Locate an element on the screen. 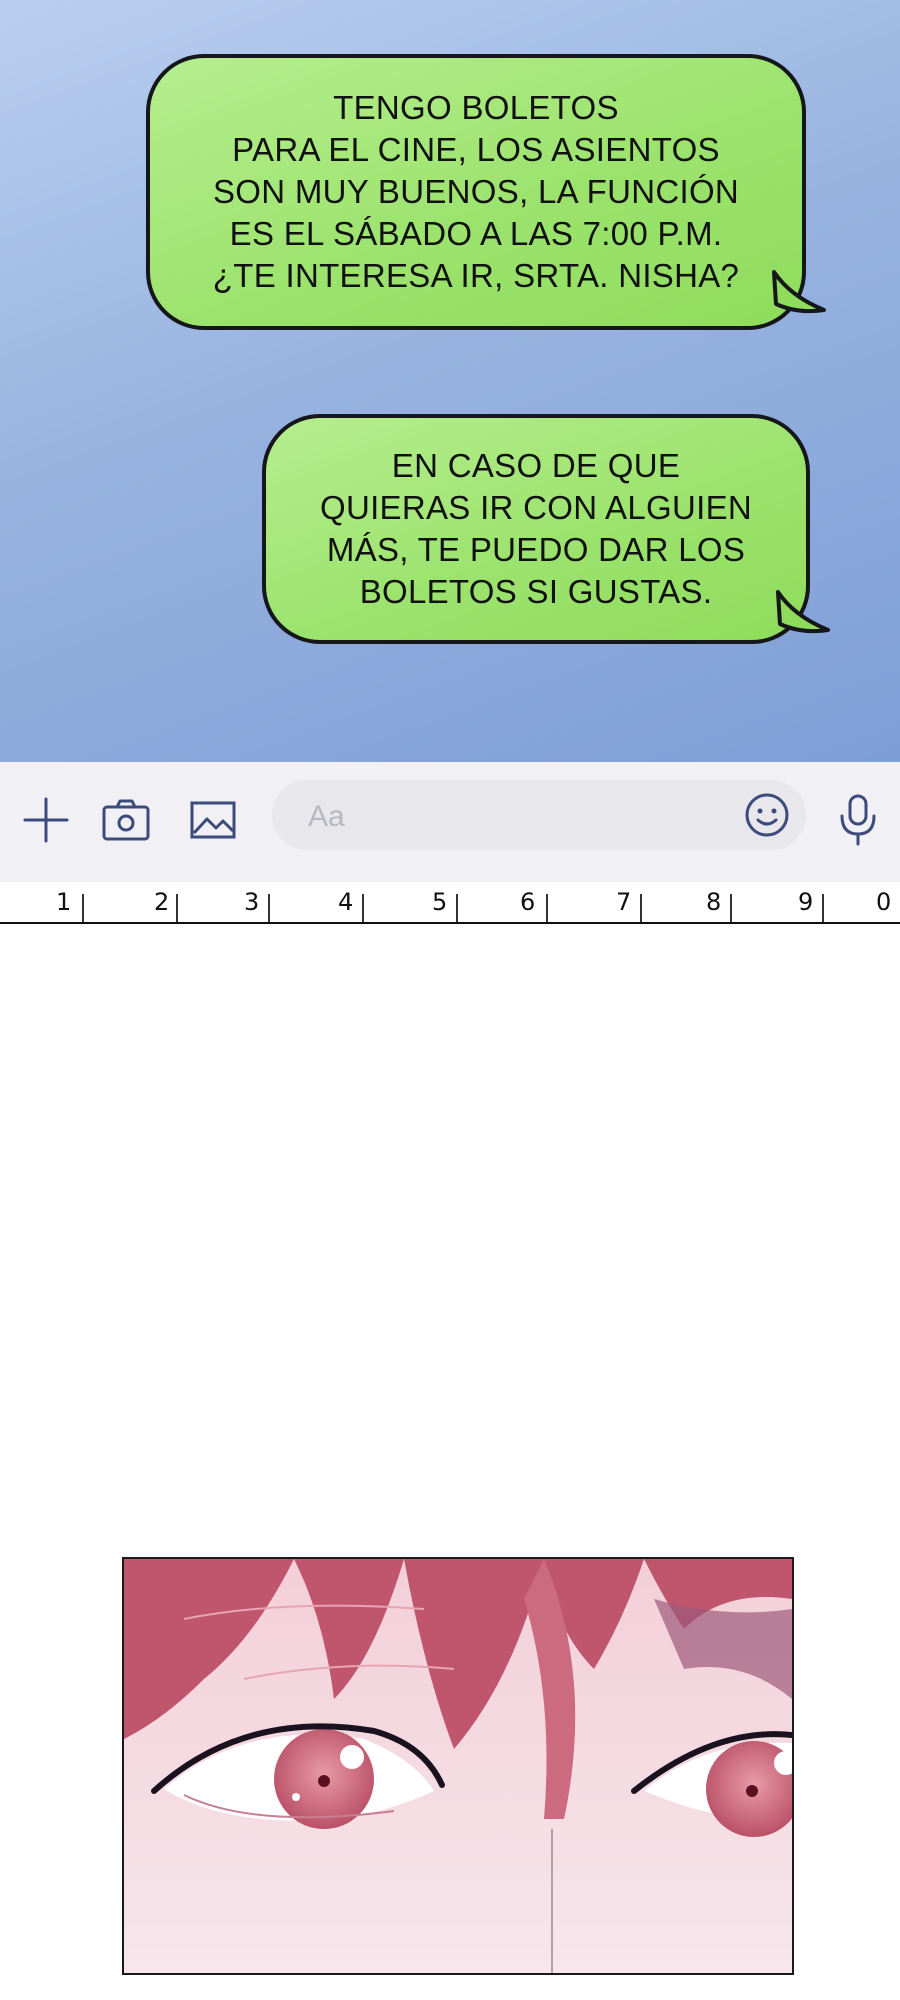 The width and height of the screenshot is (900, 2000). ruler-number: 1 is located at coordinates (64, 902).